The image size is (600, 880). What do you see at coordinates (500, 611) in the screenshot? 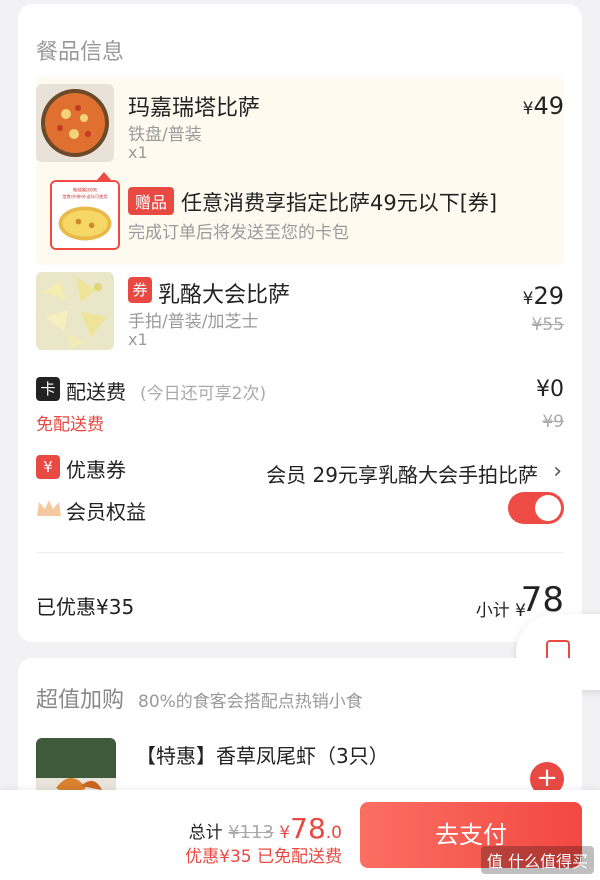
I see `subtotal-label: 小计 ¥` at bounding box center [500, 611].